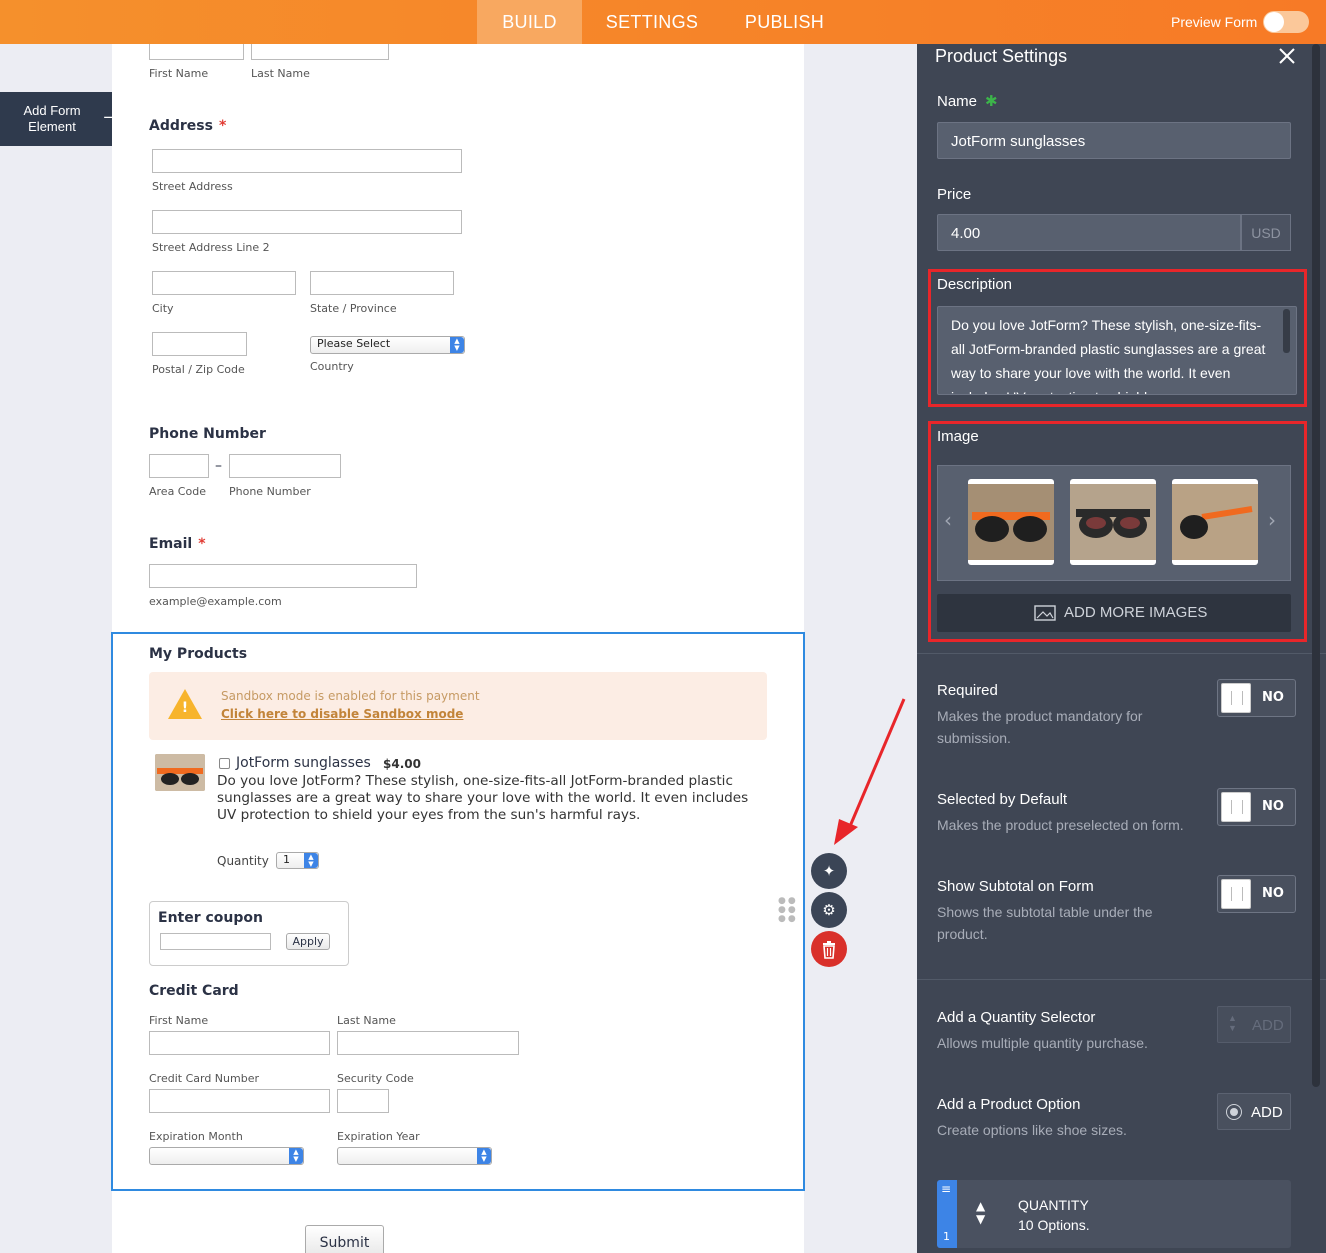 This screenshot has height=1253, width=1326. I want to click on coupon-input, so click(215, 941).